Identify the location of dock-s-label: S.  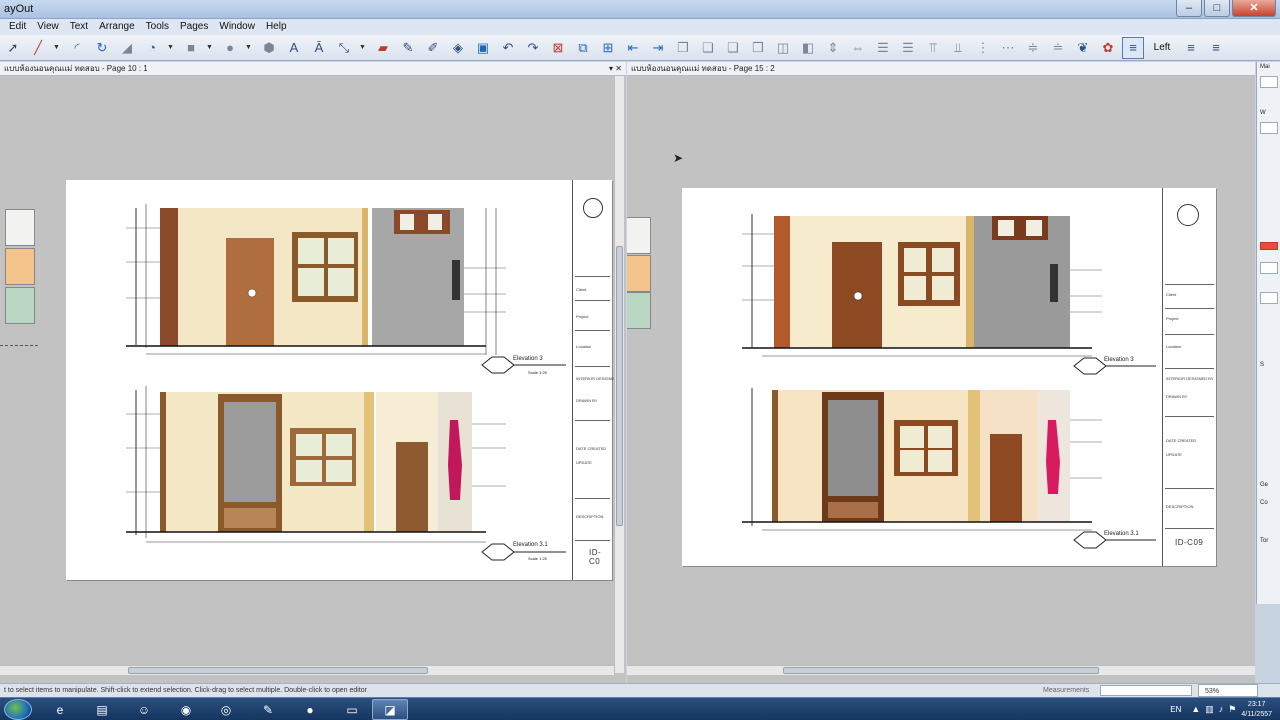
(1262, 365).